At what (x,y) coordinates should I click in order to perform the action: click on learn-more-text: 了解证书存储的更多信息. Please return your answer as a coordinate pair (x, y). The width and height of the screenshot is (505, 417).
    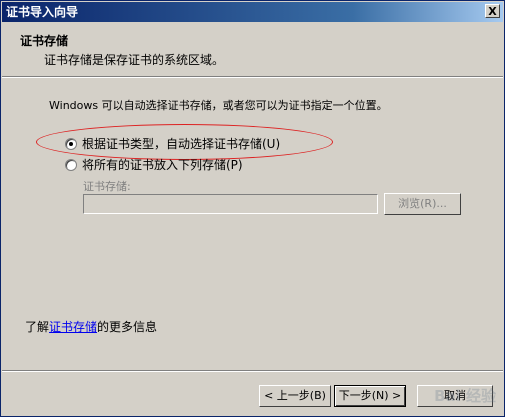
    Looking at the image, I should click on (91, 326).